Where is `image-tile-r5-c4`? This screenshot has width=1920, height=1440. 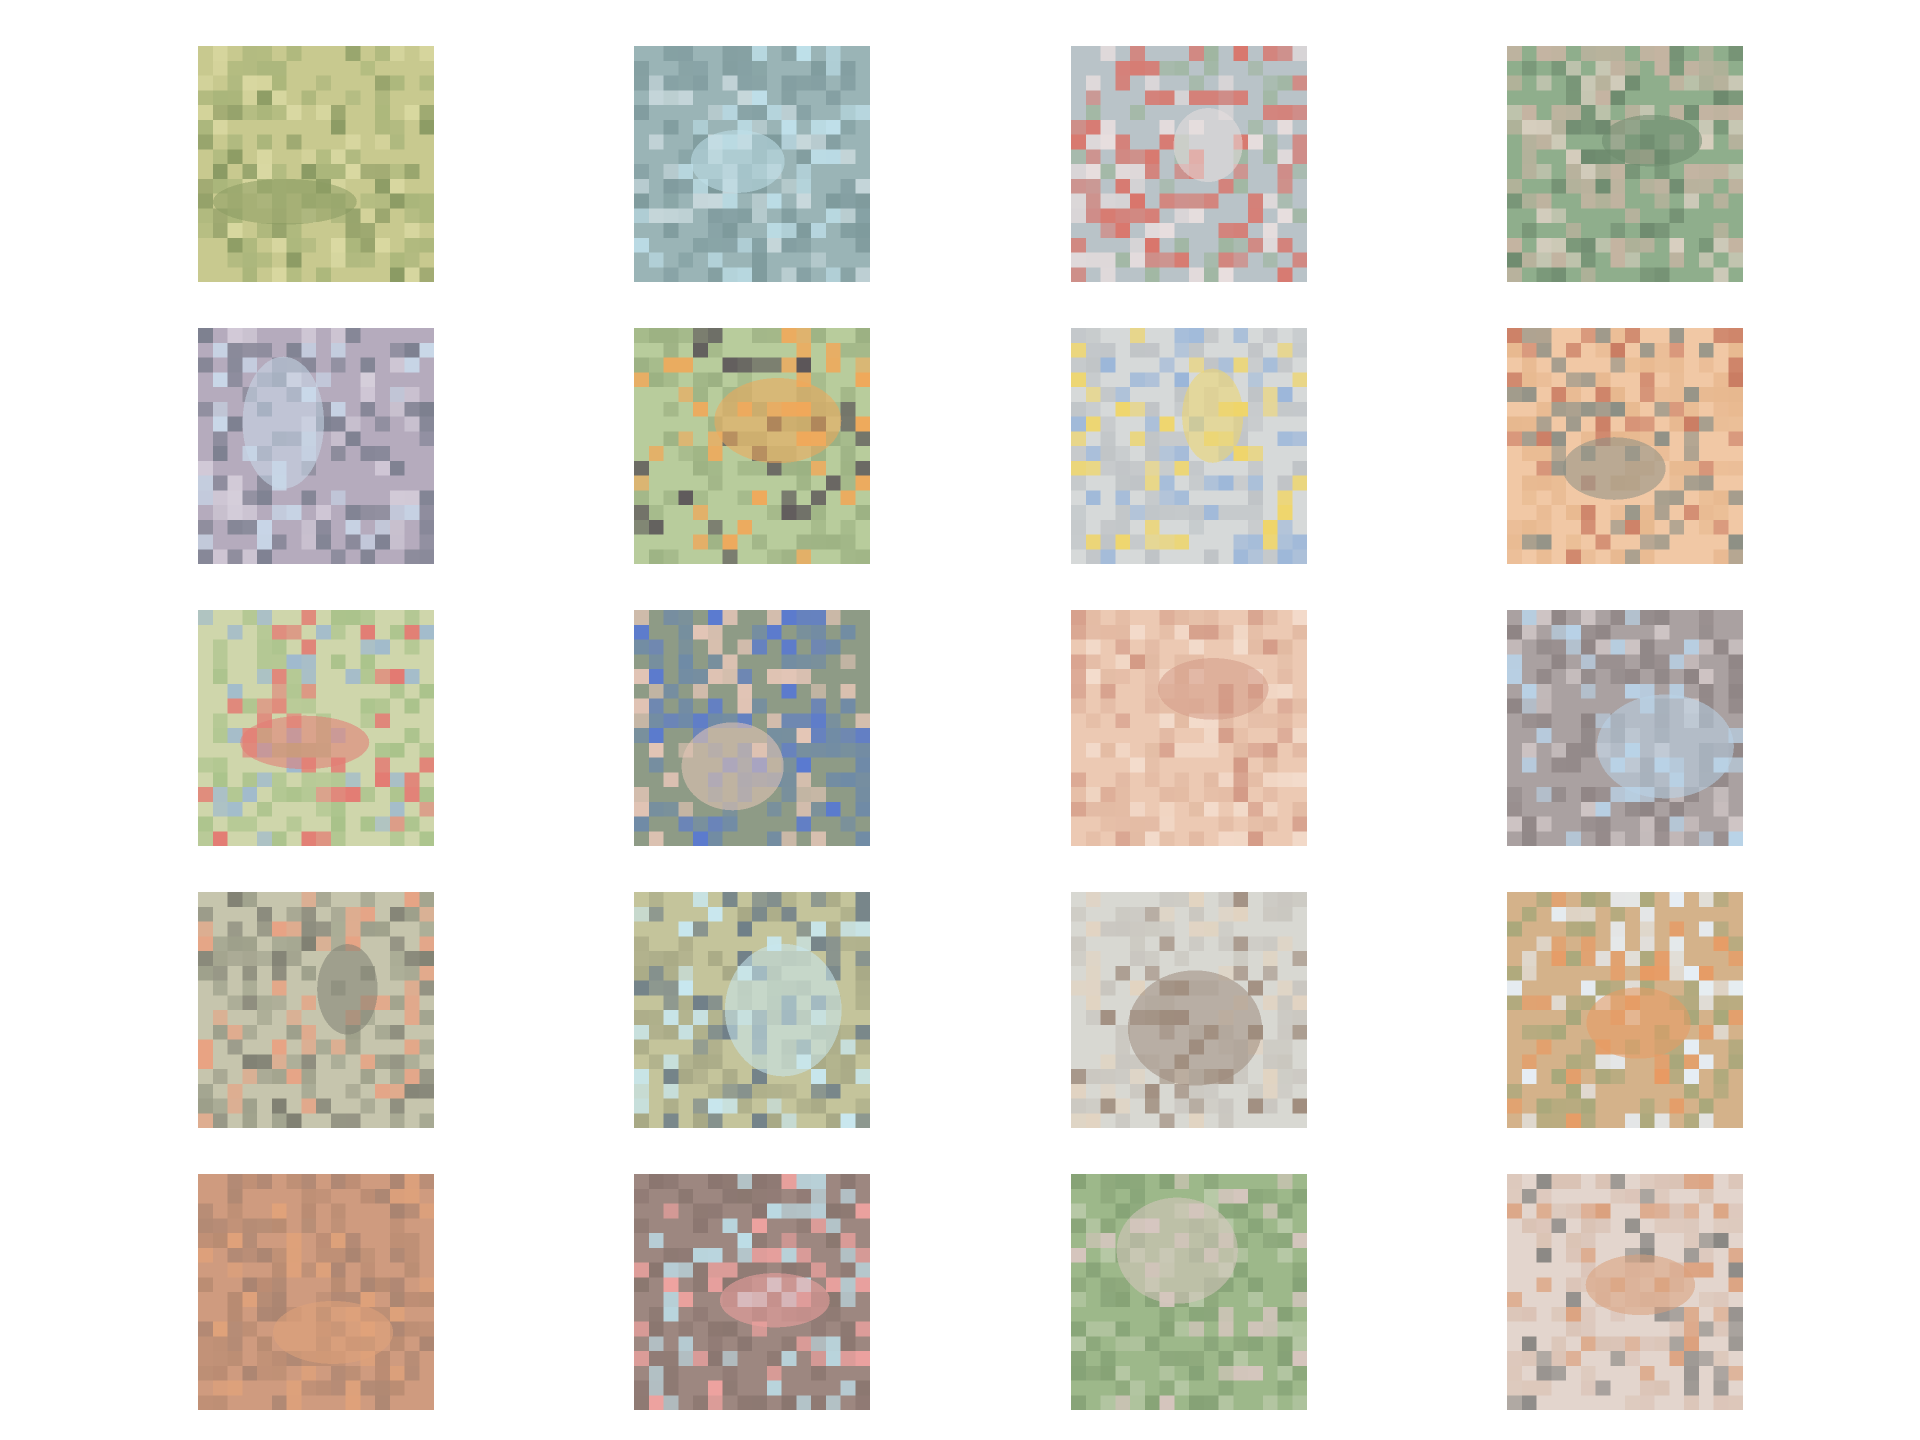 image-tile-r5-c4 is located at coordinates (1625, 1292).